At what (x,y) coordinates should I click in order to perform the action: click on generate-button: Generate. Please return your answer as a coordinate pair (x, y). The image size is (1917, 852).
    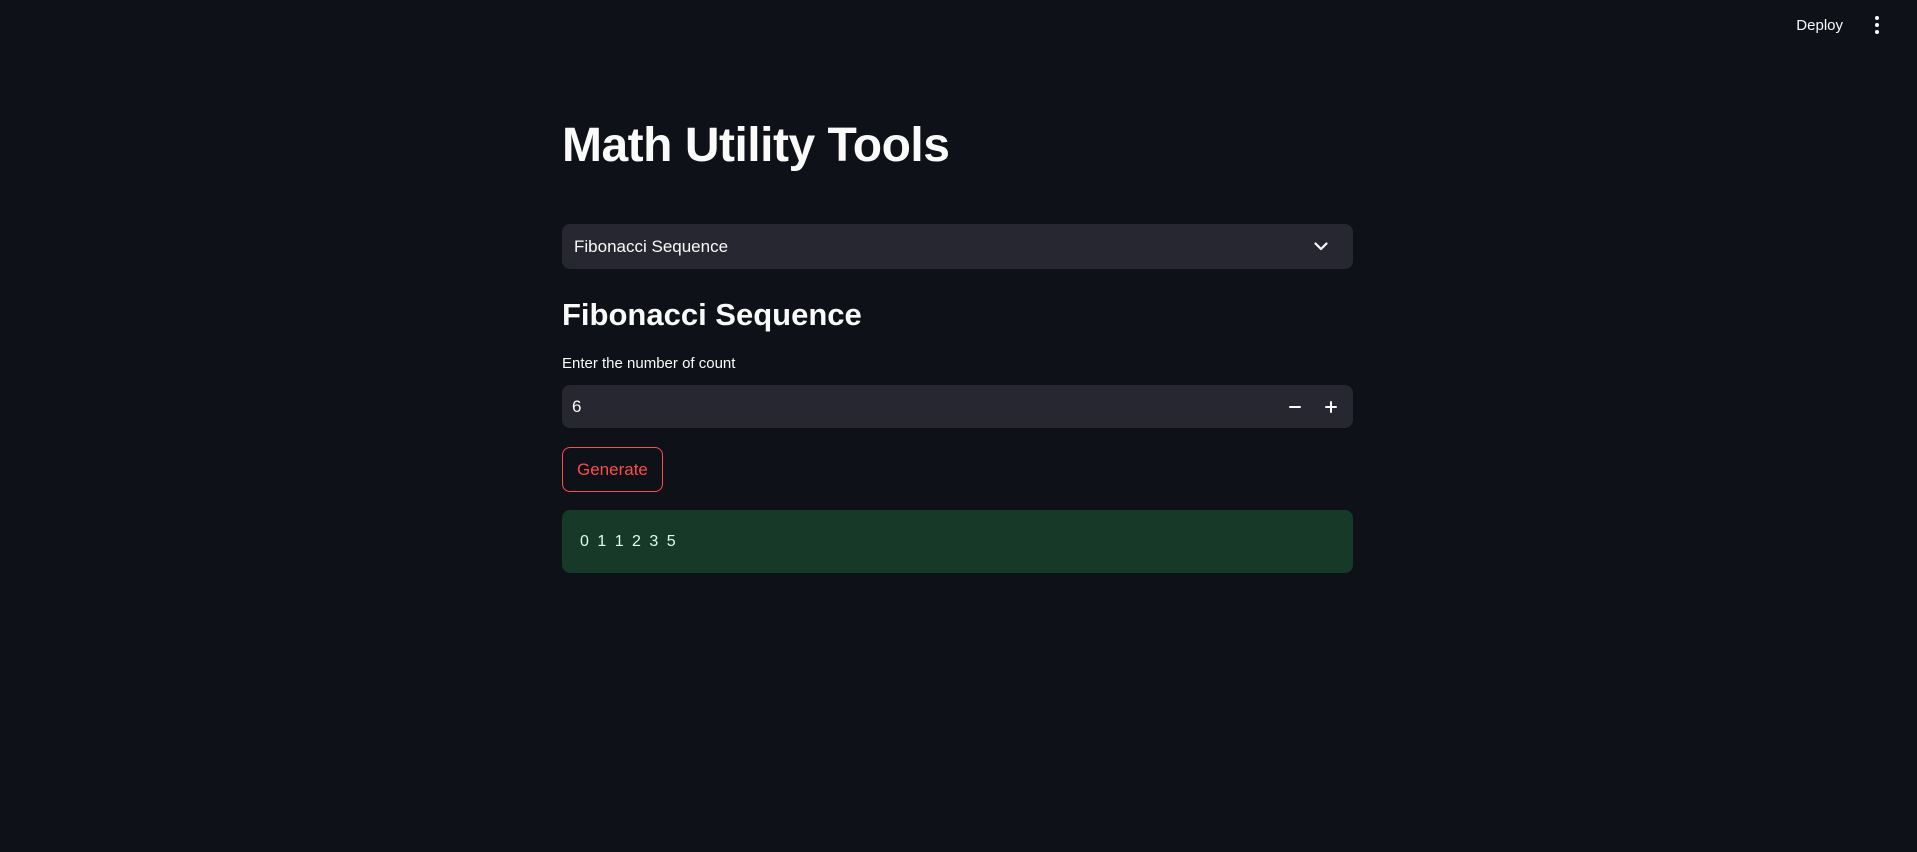
    Looking at the image, I should click on (612, 469).